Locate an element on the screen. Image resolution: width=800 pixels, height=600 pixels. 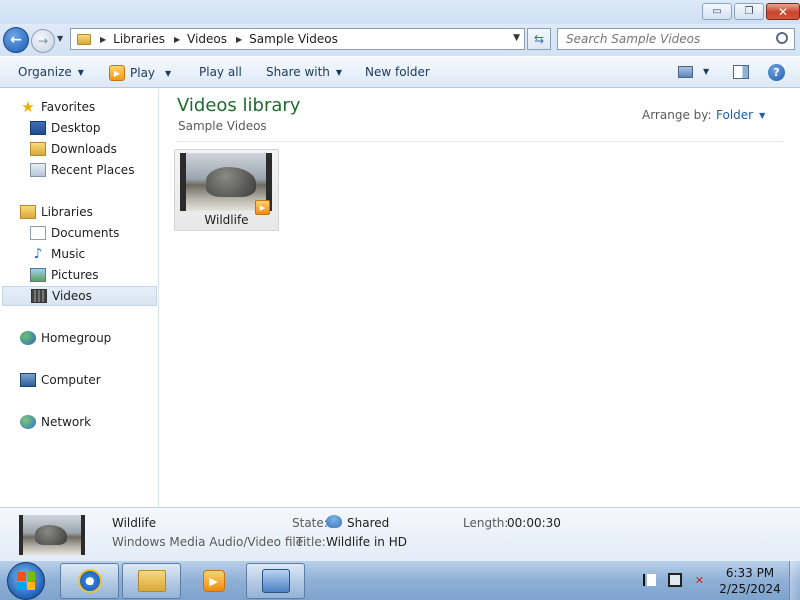
taskbar-media-player: ▶ is located at coordinates (213, 581).